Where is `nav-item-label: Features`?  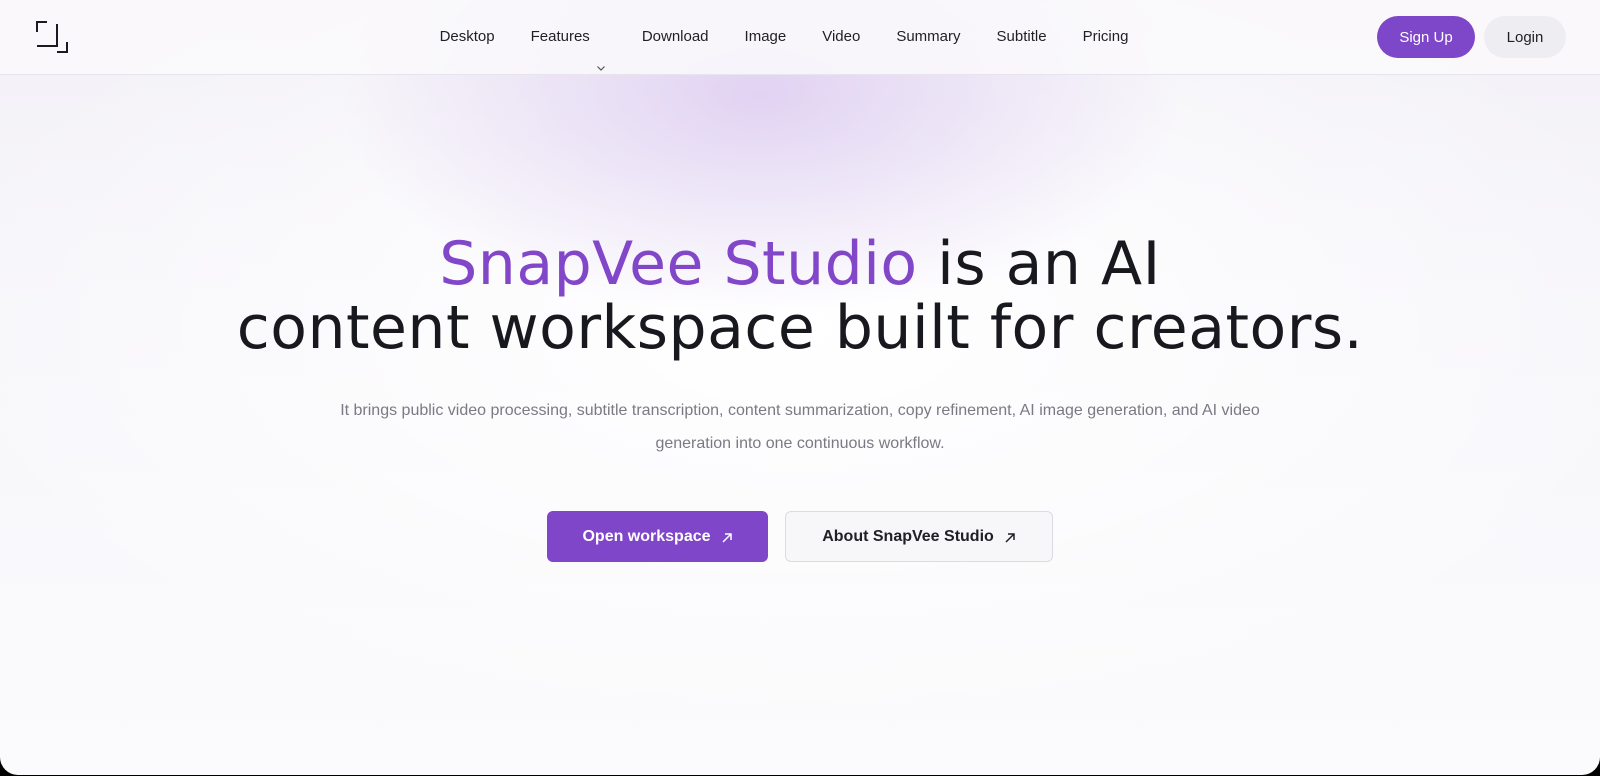
nav-item-label: Features is located at coordinates (560, 36).